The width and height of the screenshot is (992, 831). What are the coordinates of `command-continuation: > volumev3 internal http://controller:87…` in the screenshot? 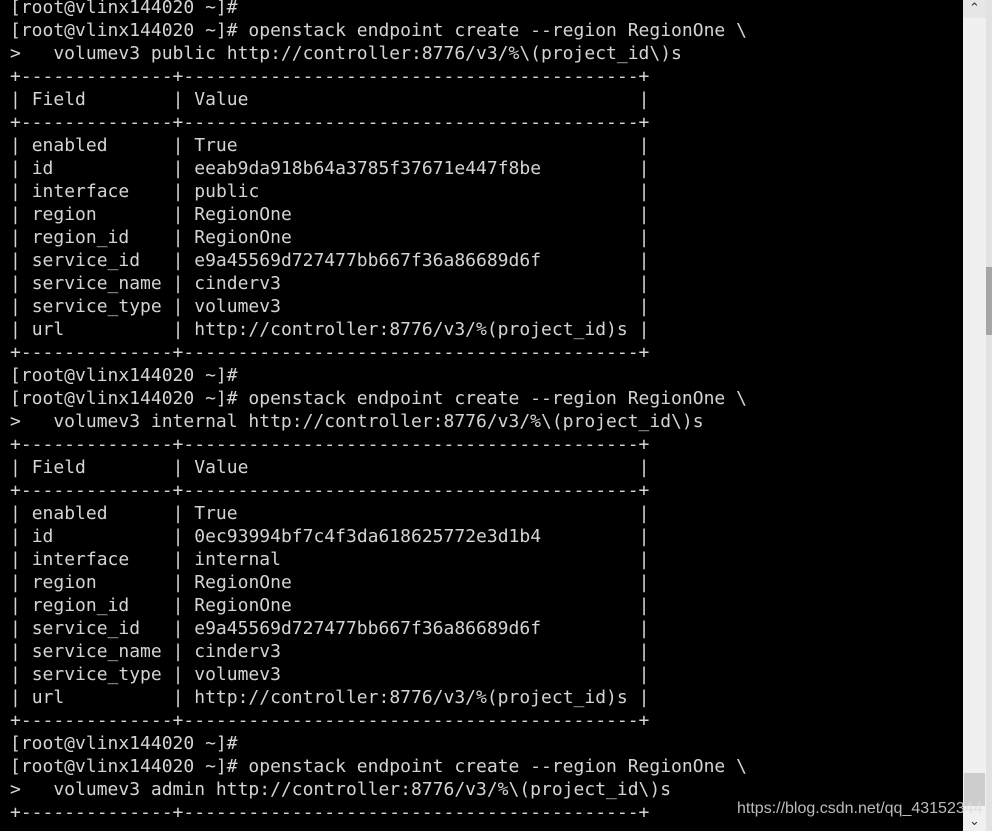 It's located at (357, 421).